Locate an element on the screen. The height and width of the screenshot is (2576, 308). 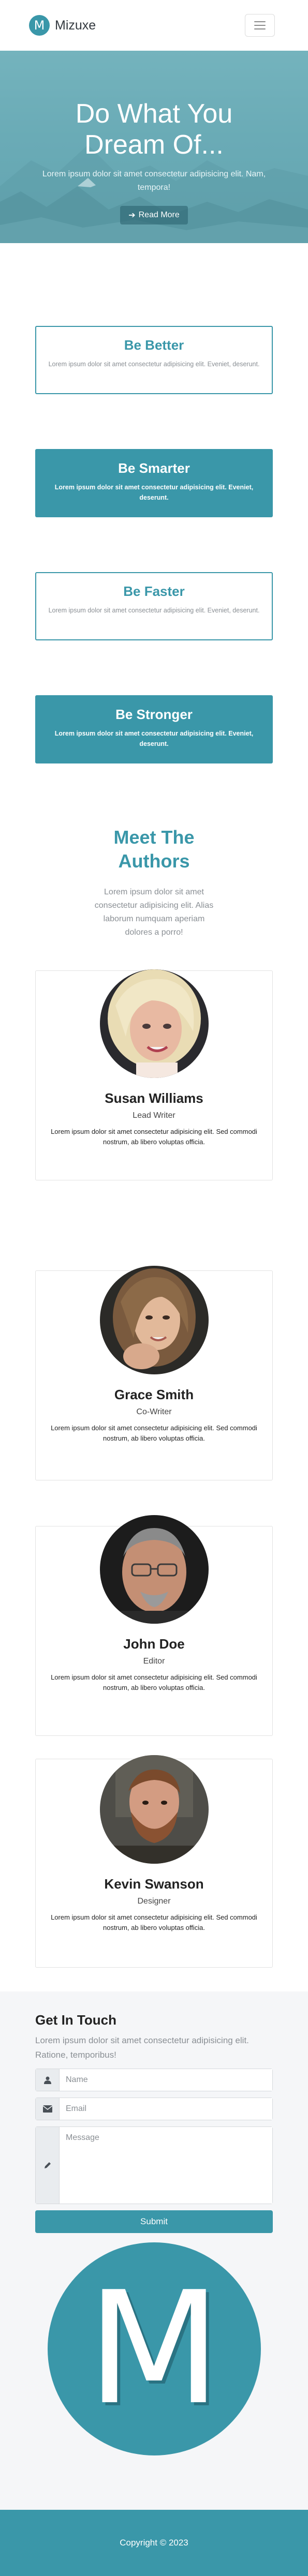
contact-title: Get In Touch is located at coordinates (75, 2020).